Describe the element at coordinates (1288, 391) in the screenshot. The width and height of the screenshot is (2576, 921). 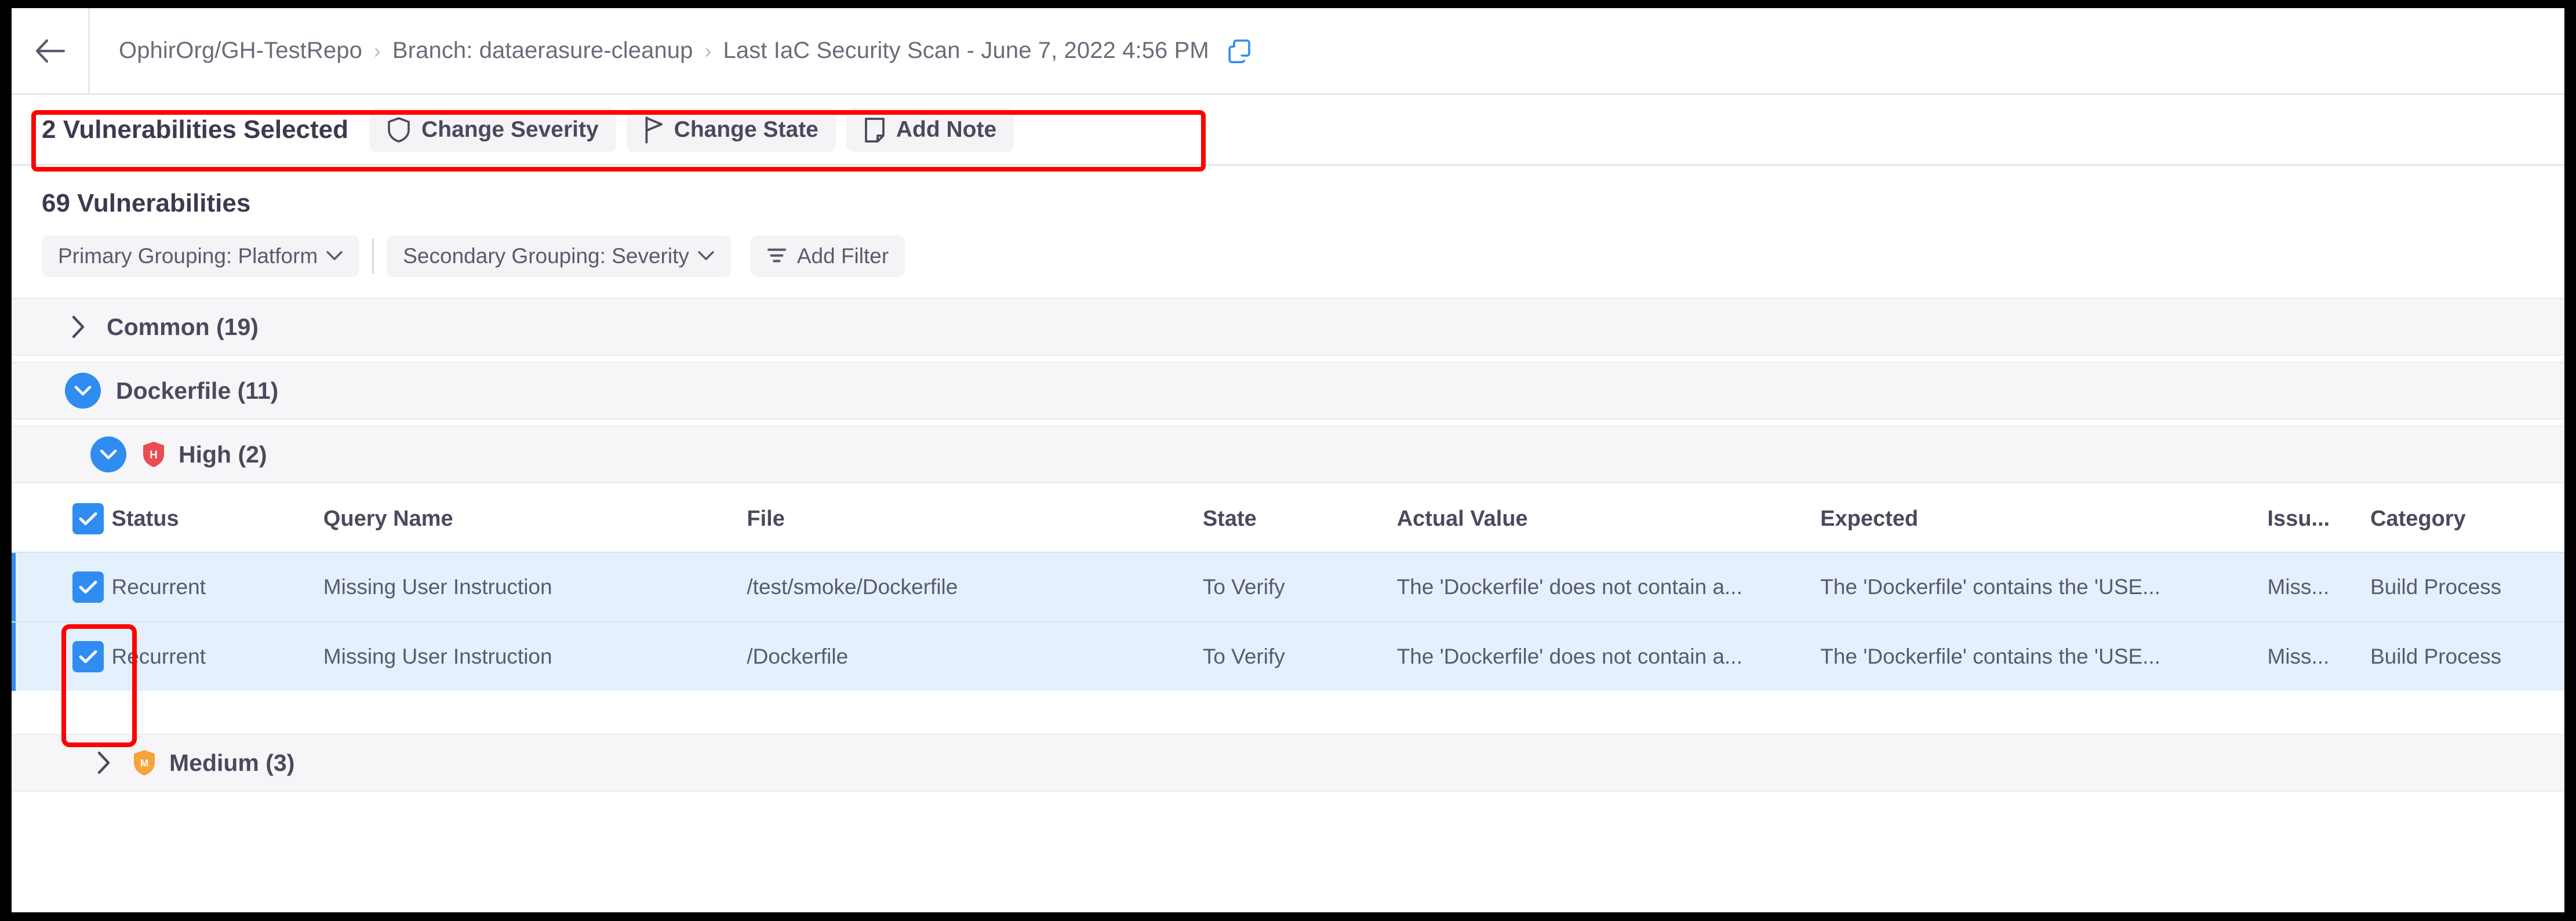
I see `group-row-dockerfile: Dockerfile (11)` at that location.